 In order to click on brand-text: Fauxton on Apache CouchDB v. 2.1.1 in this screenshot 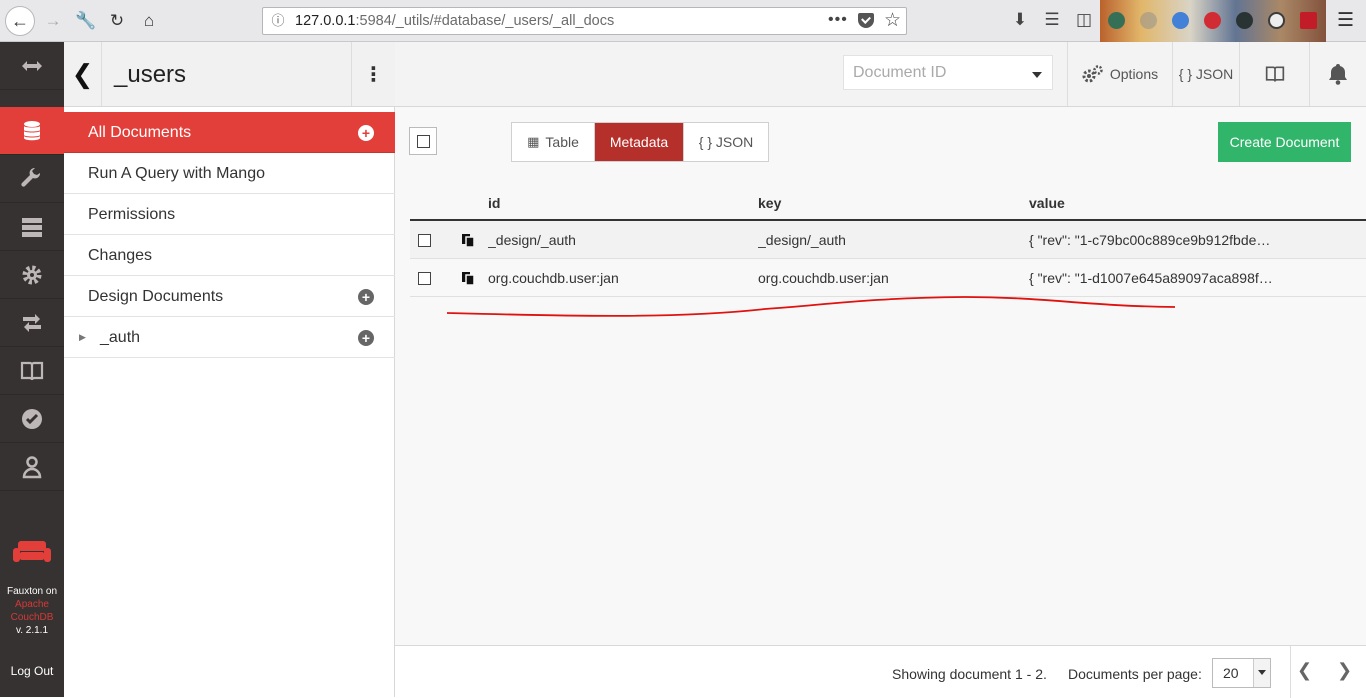, I will do `click(32, 611)`.